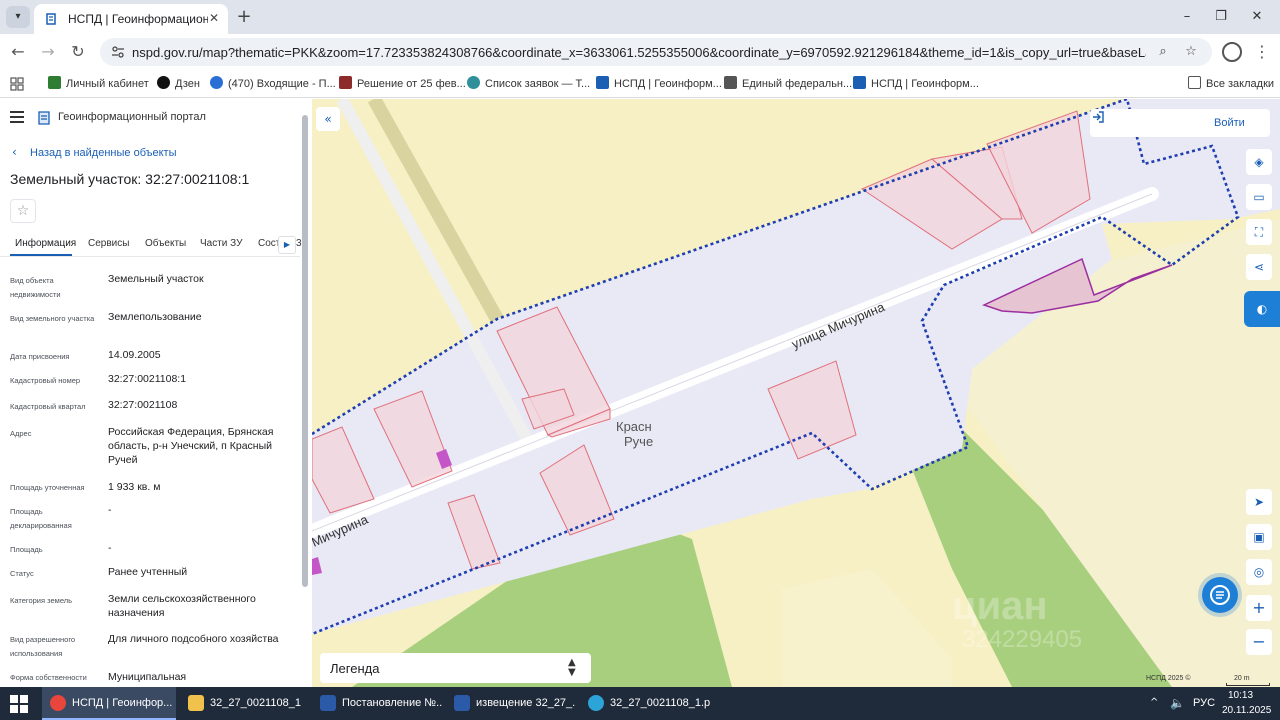  Describe the element at coordinates (328, 703) in the screenshot. I see `word-icon` at that location.